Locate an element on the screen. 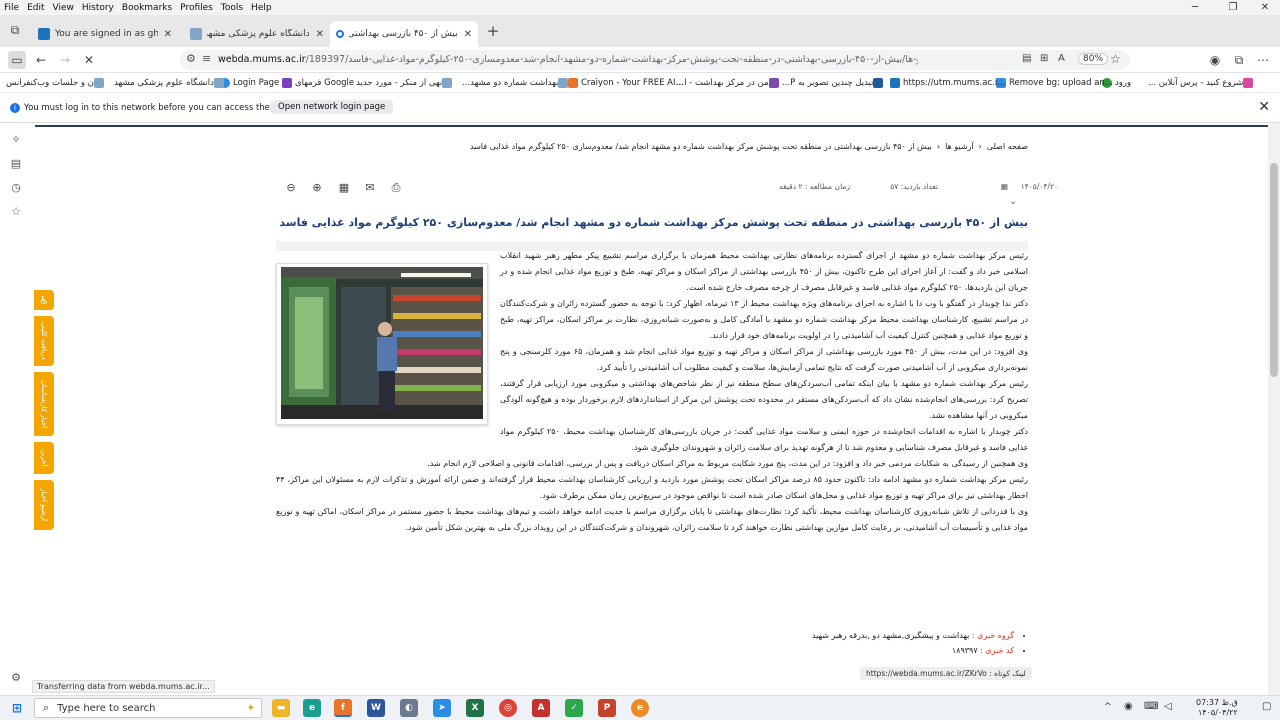 Image resolution: width=1280 pixels, height=720 pixels. sidebar-toggle-icon: ▭ is located at coordinates (17, 60).